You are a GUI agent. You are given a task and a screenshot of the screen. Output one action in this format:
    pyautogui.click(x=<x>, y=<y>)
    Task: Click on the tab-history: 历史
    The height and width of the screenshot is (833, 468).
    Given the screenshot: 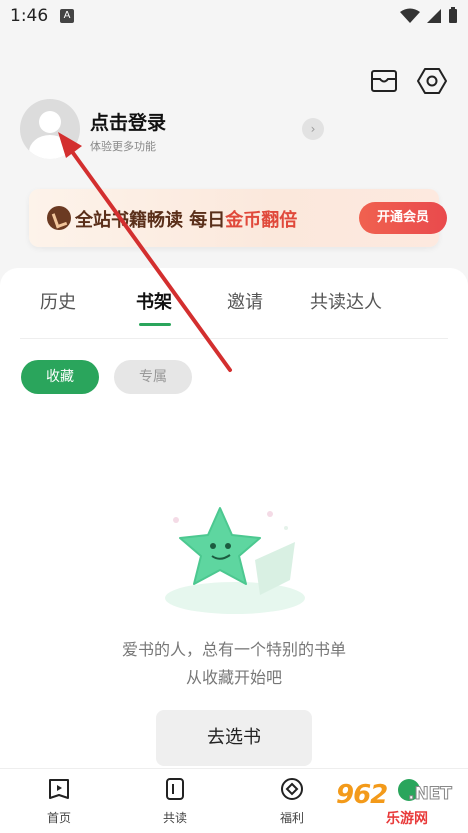 What is the action you would take?
    pyautogui.click(x=58, y=301)
    